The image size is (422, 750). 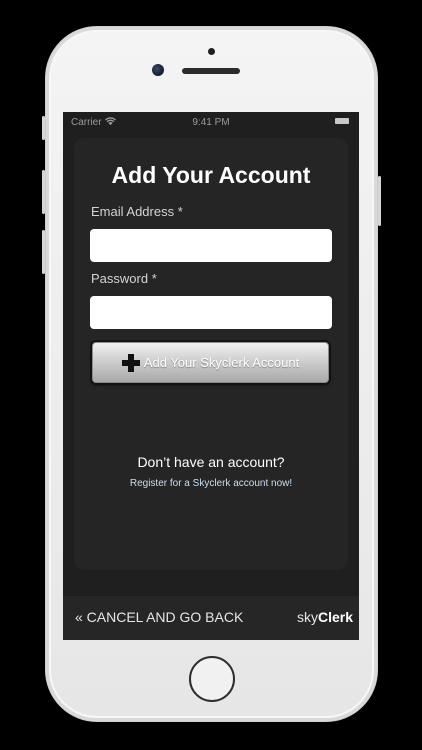 I want to click on proximity-sensor, so click(x=211, y=51).